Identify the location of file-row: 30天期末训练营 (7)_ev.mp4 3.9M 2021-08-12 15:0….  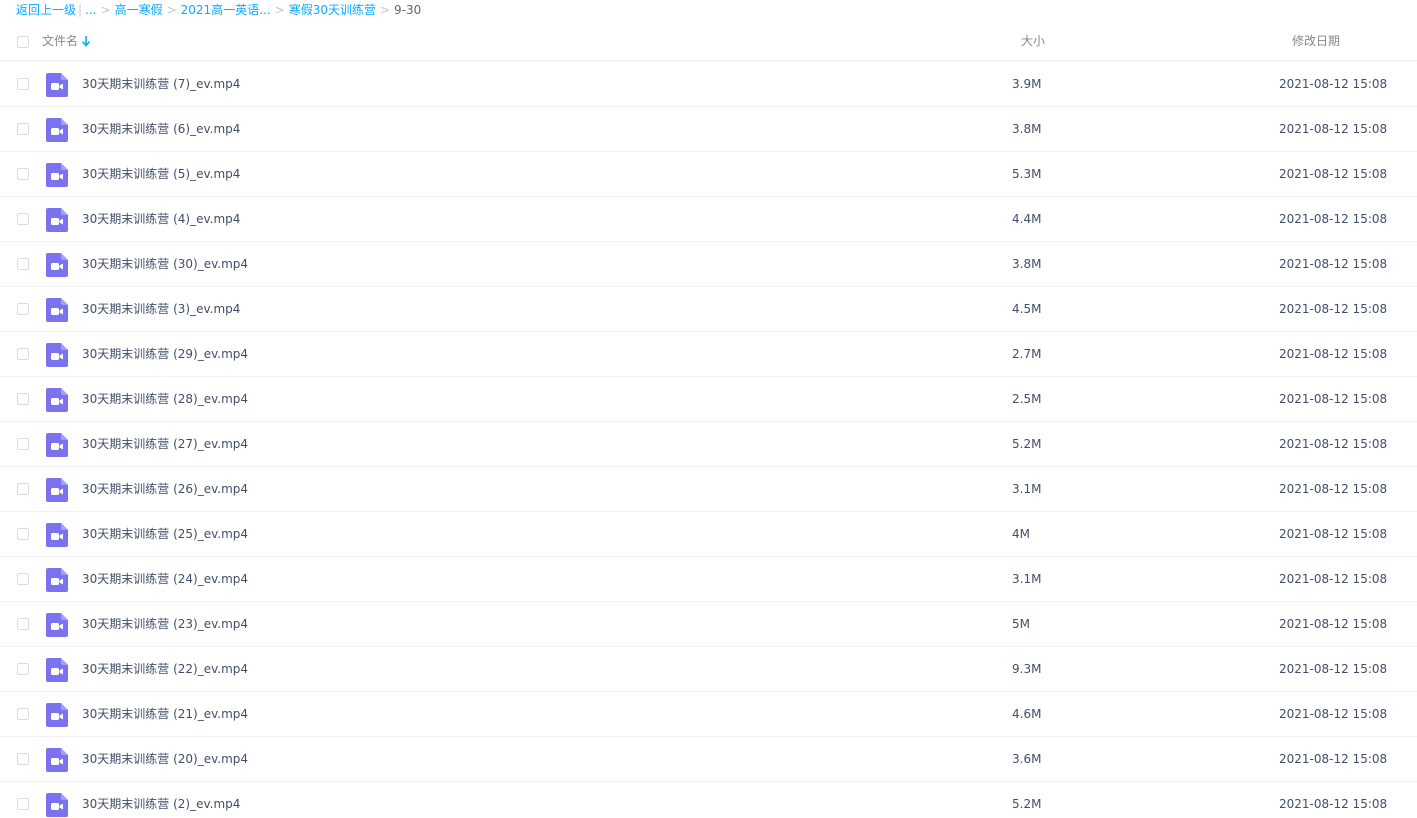
(708, 84).